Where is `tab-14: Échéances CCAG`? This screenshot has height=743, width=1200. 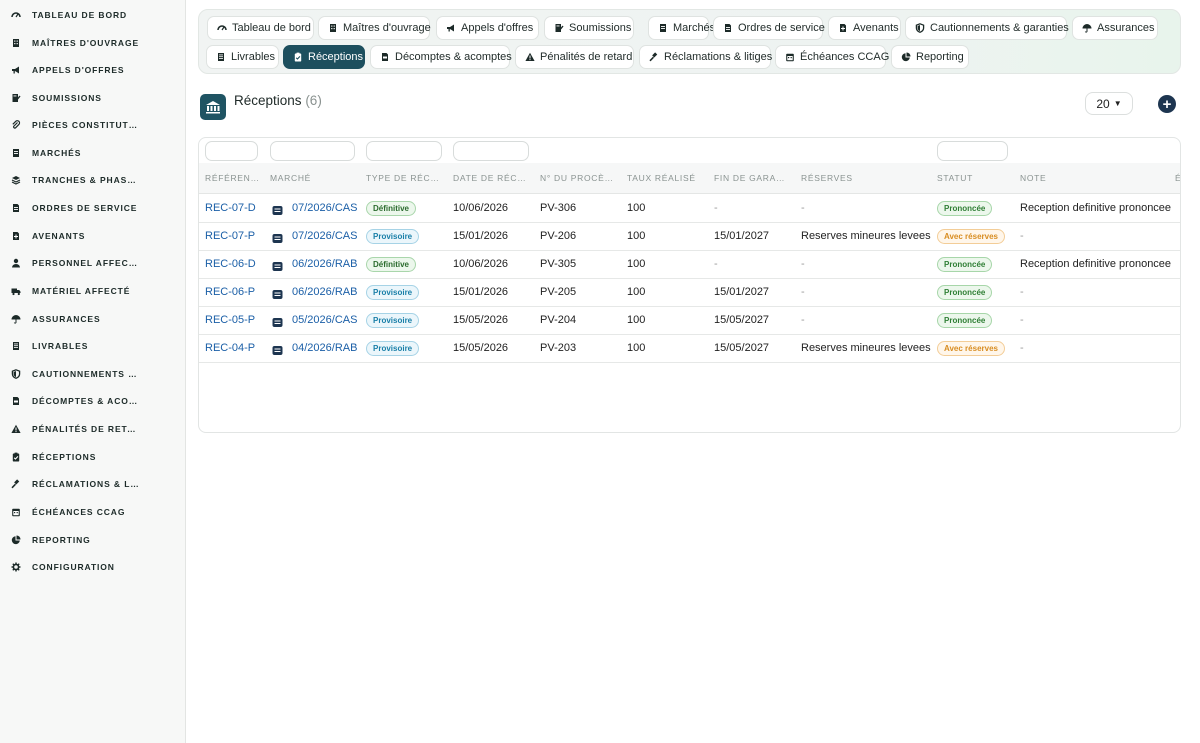
tab-14: Échéances CCAG is located at coordinates (832, 57).